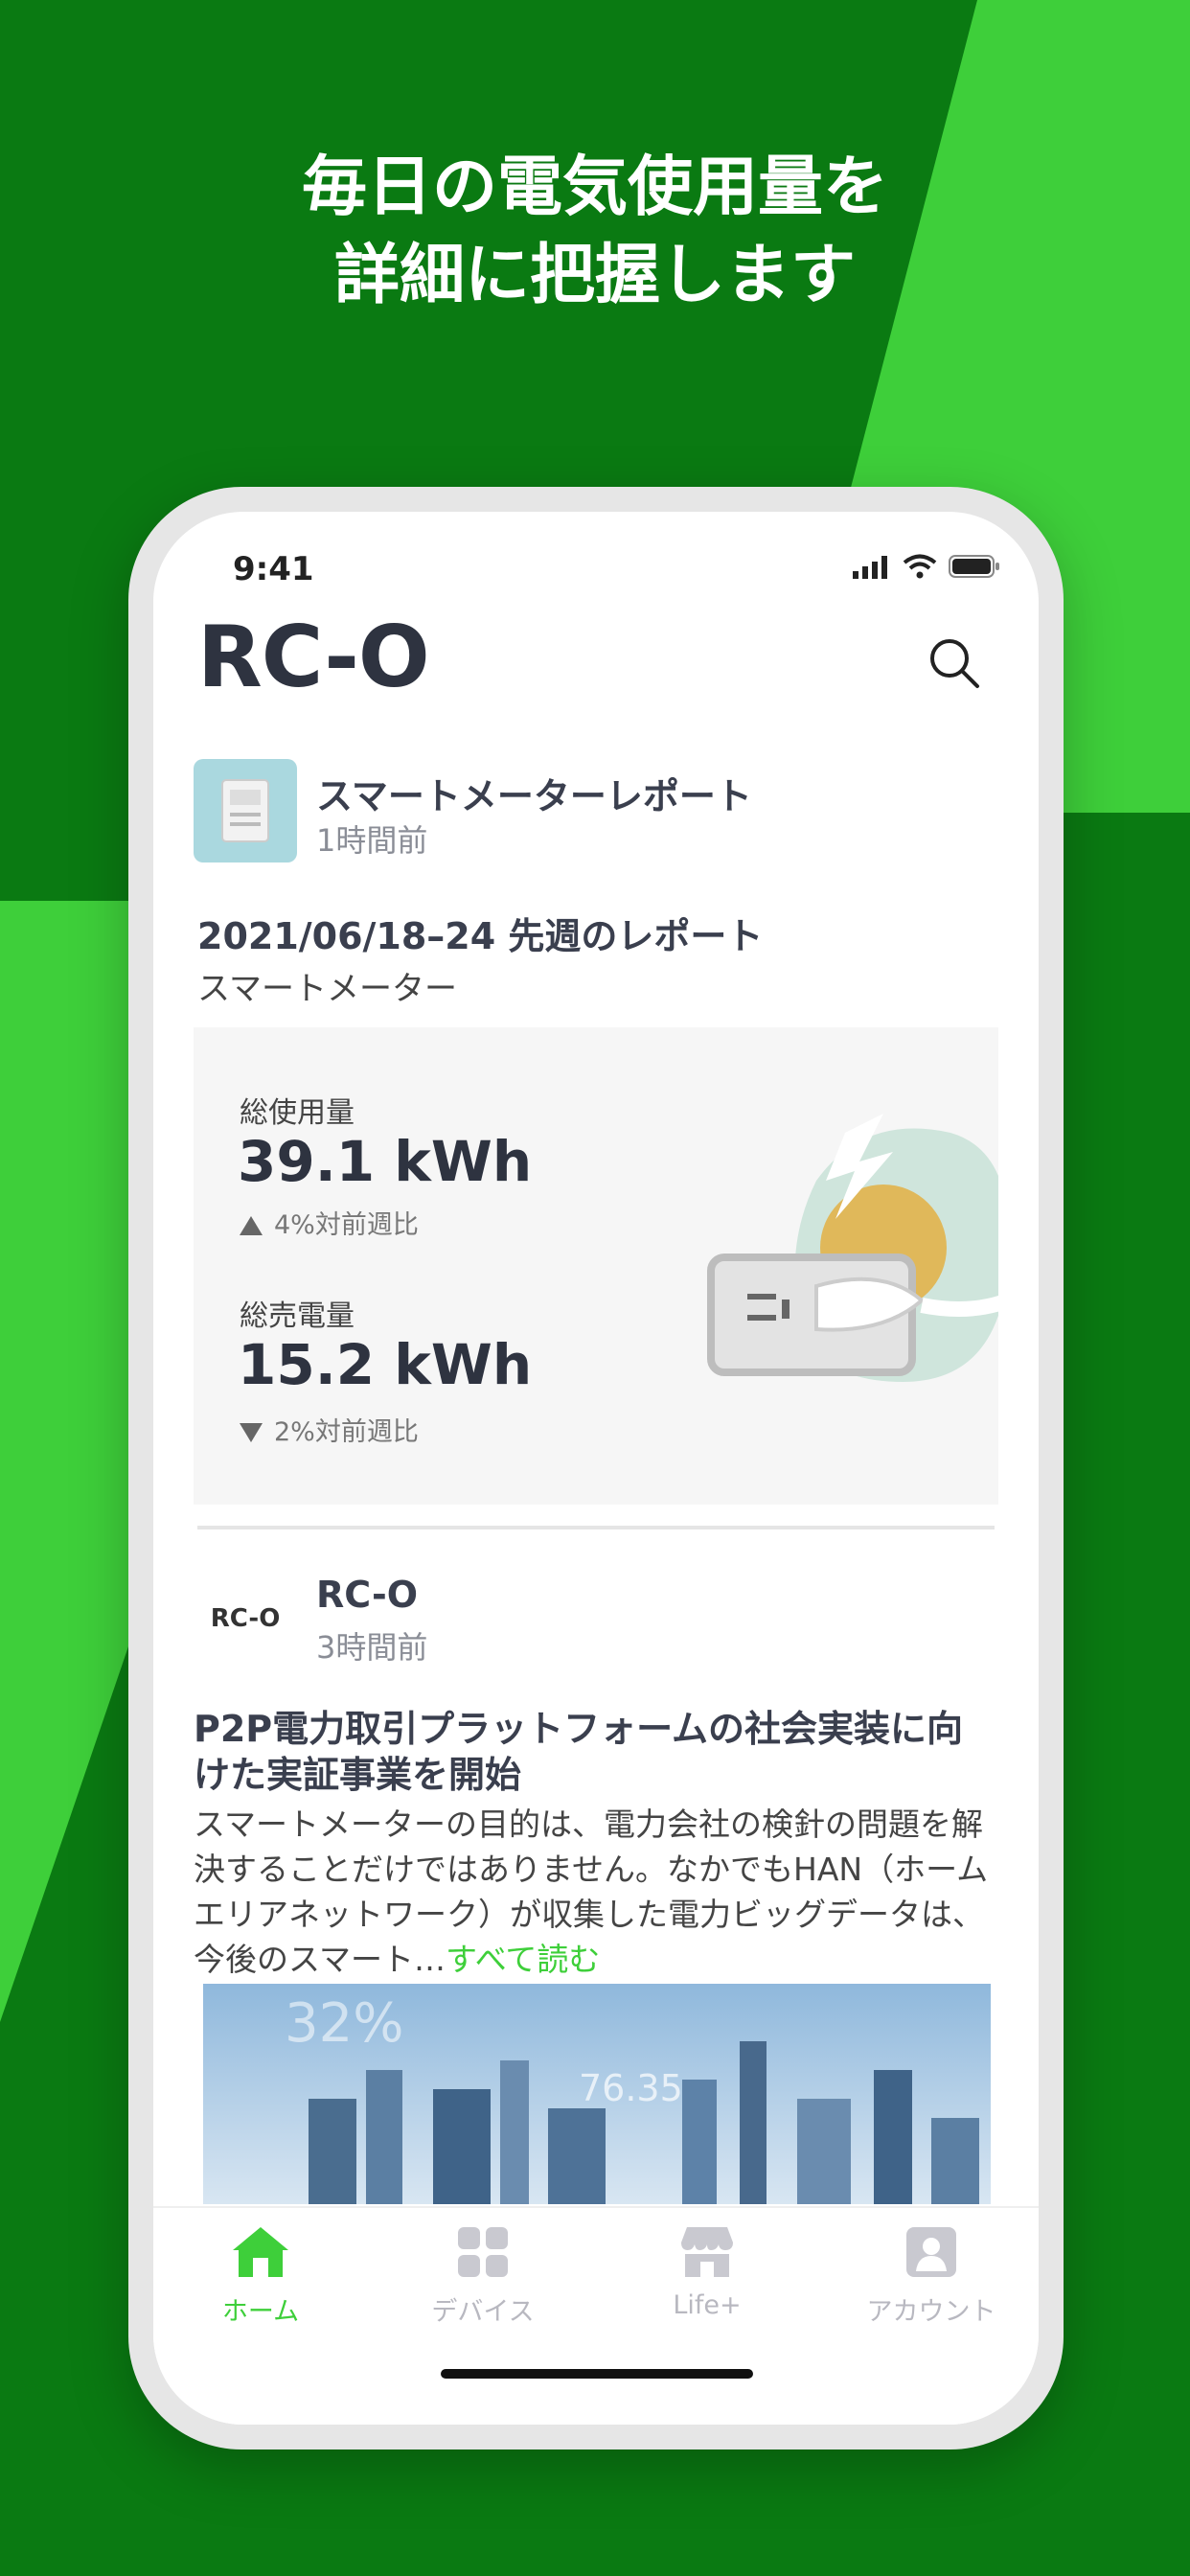 Image resolution: width=1190 pixels, height=2576 pixels. Describe the element at coordinates (594, 187) in the screenshot. I see `headline-line-1: 毎日の電気使用量を` at that location.